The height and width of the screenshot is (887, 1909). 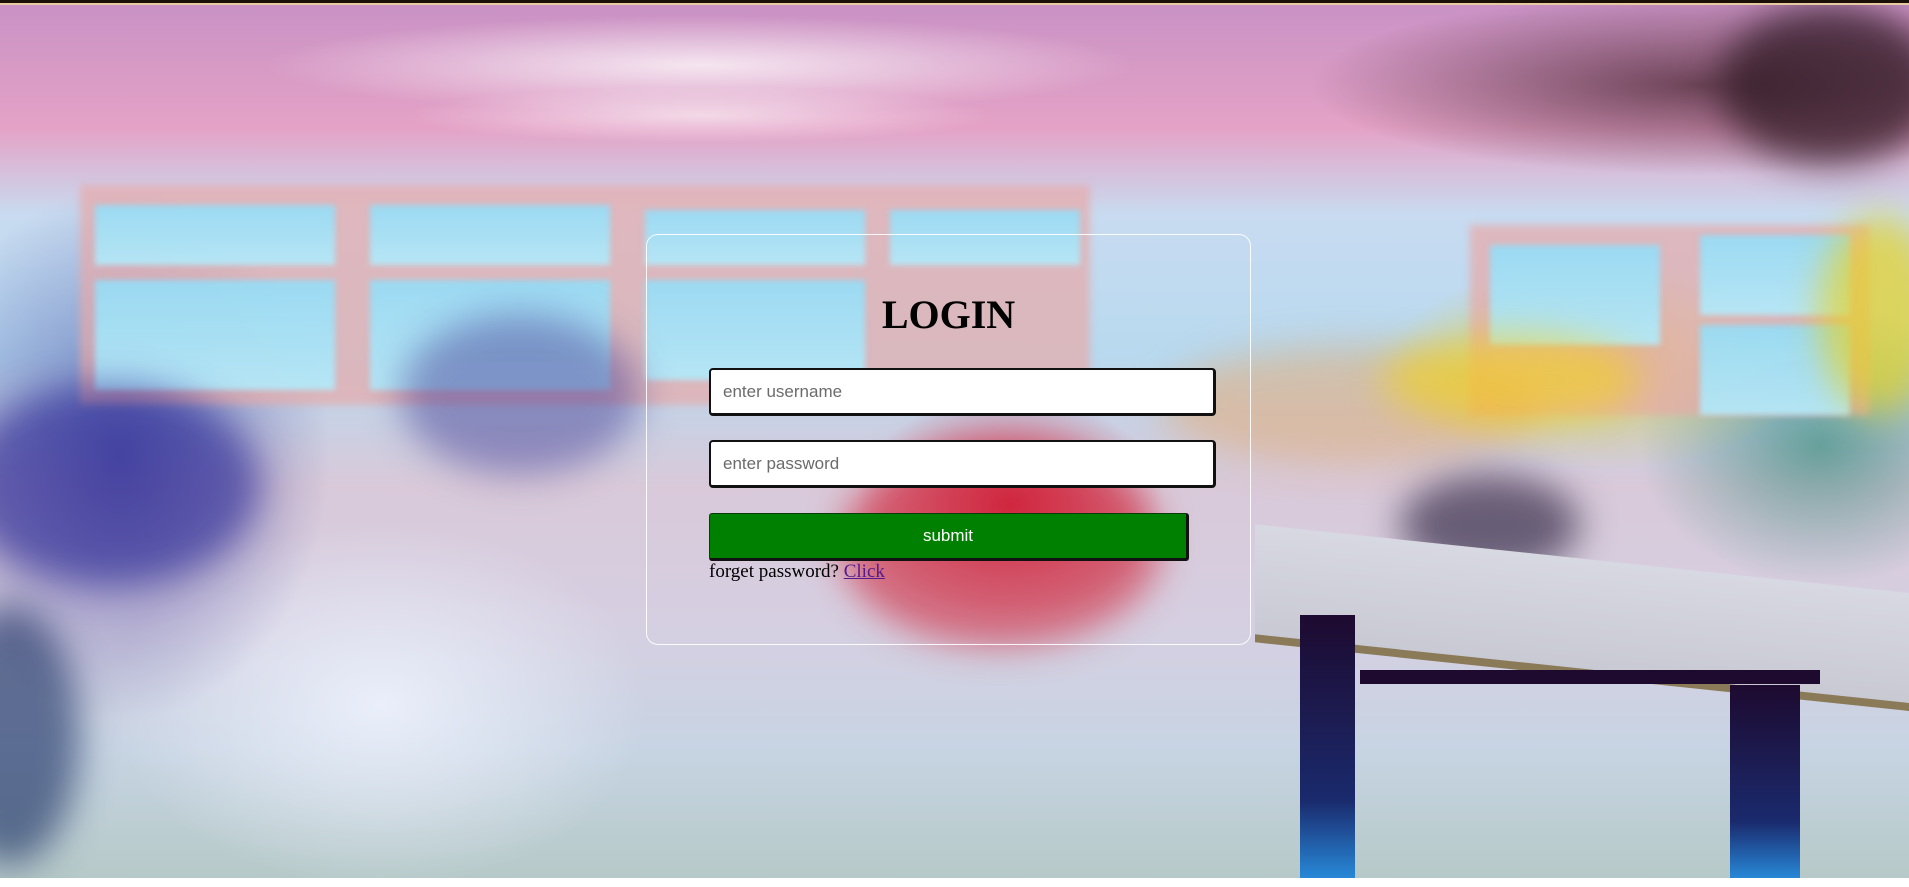 What do you see at coordinates (948, 314) in the screenshot?
I see `login-title: LOGIN` at bounding box center [948, 314].